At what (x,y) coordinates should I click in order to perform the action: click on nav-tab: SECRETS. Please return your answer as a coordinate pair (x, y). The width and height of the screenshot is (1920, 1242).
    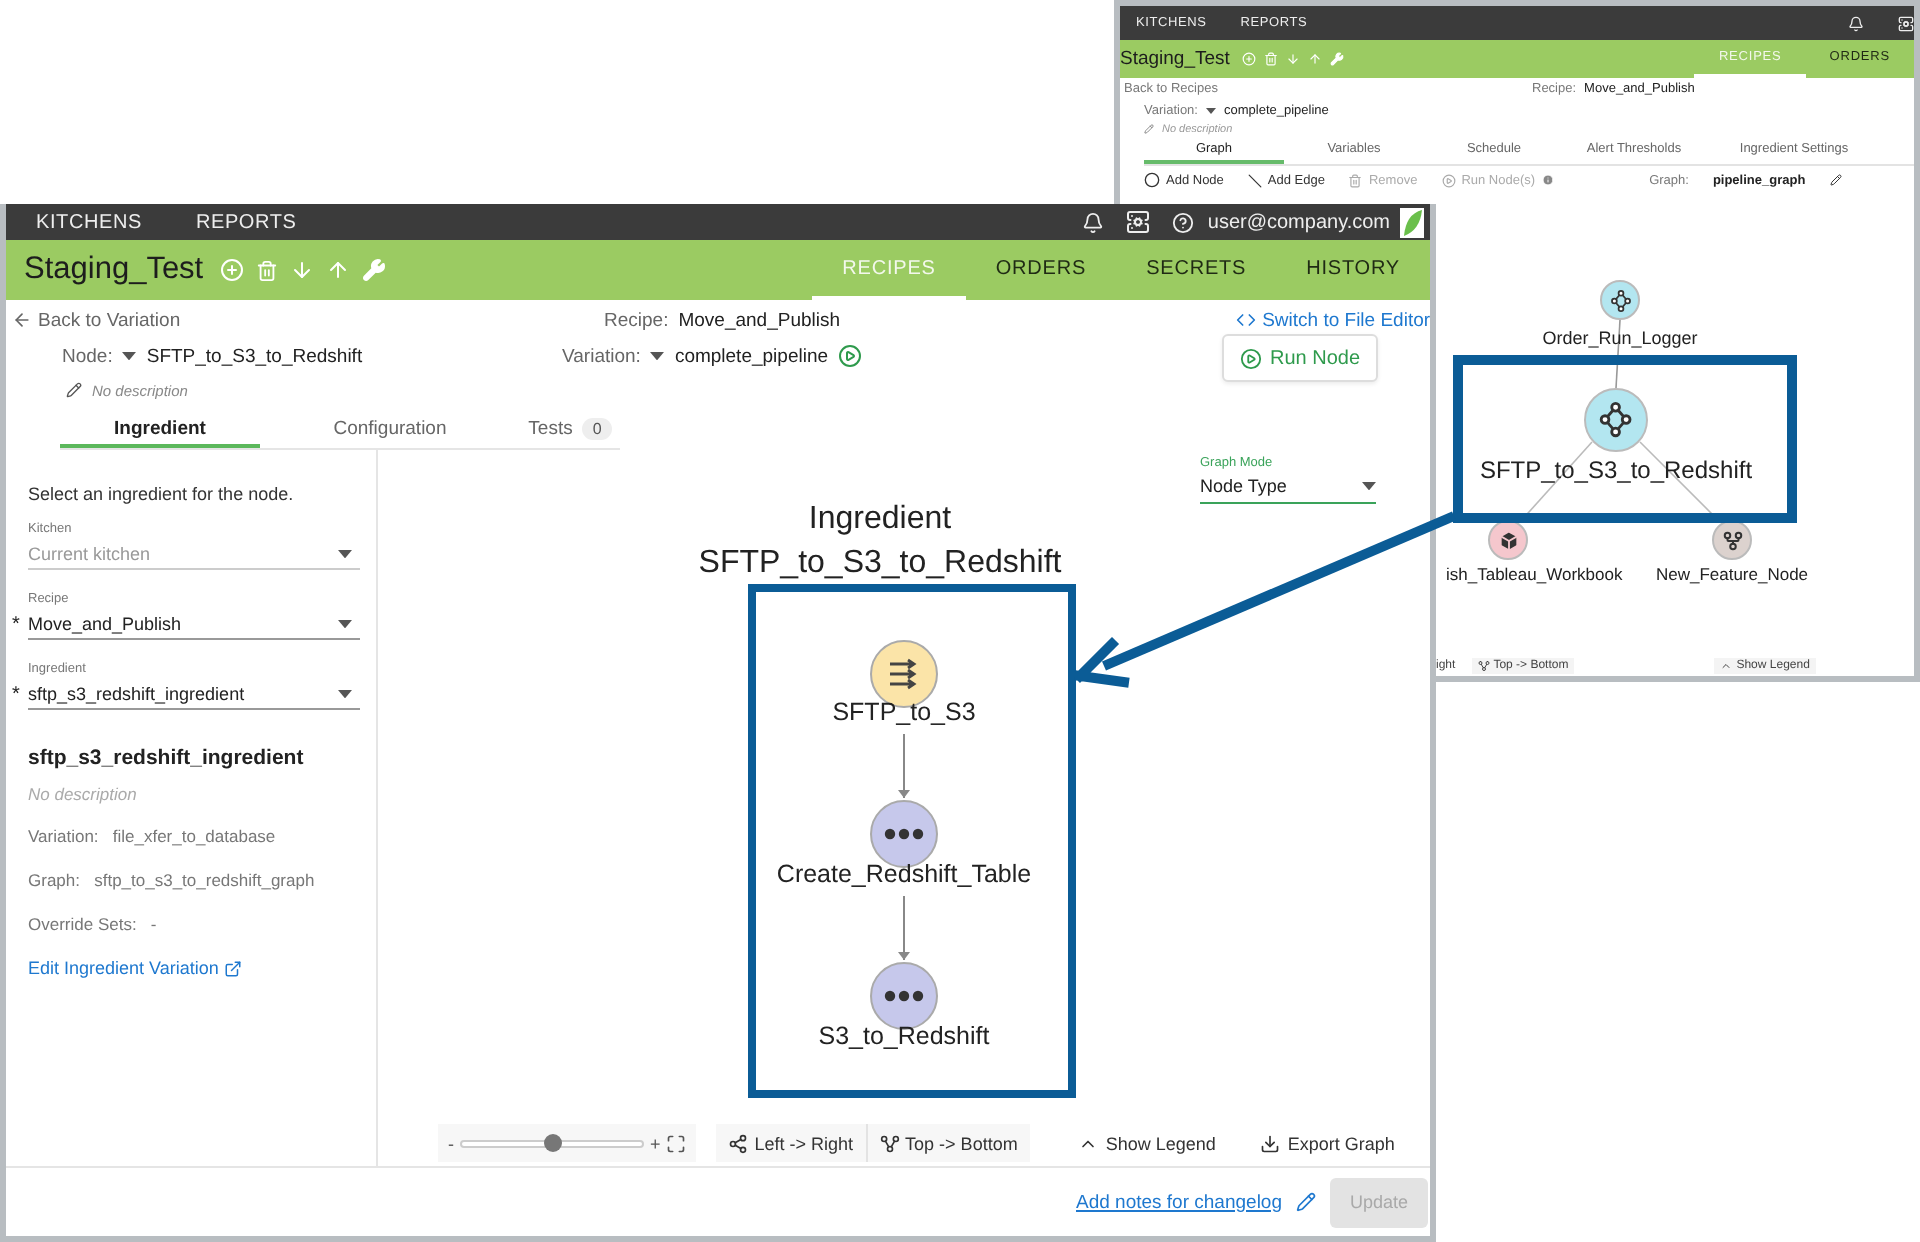
    Looking at the image, I should click on (1196, 270).